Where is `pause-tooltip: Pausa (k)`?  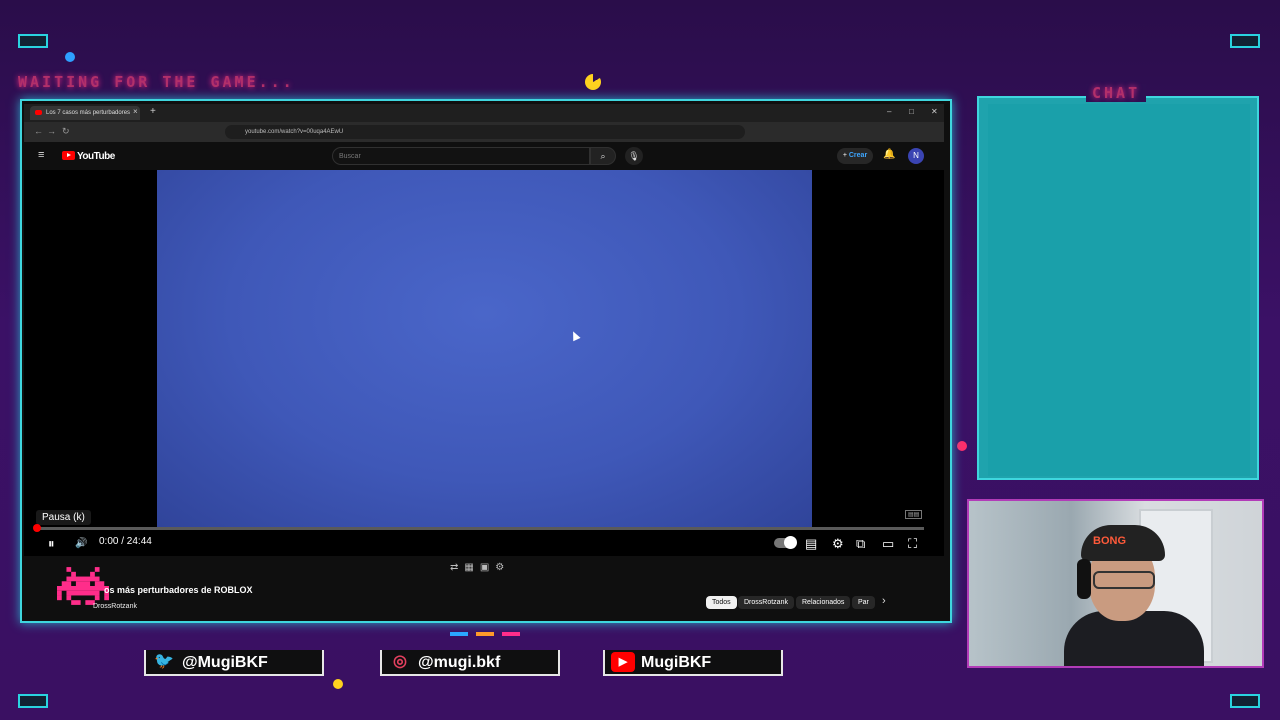 pause-tooltip: Pausa (k) is located at coordinates (63, 517).